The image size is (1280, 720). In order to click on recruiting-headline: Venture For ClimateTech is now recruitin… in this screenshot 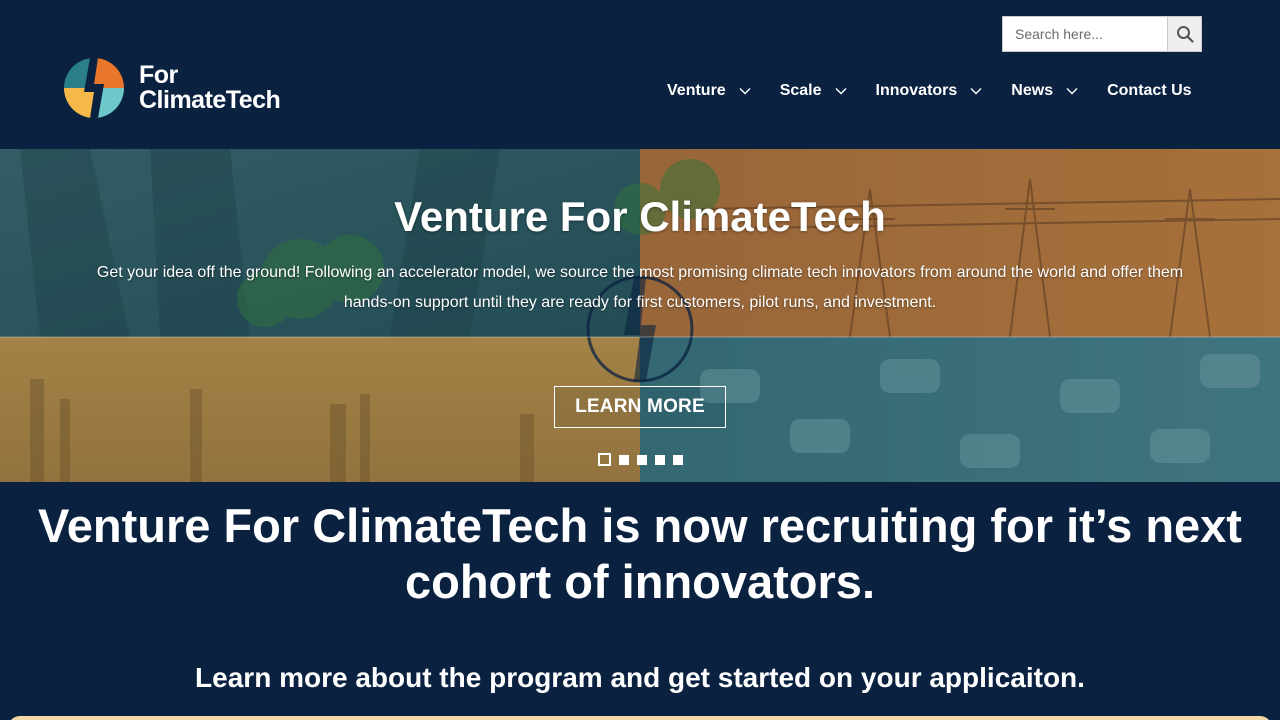, I will do `click(640, 553)`.